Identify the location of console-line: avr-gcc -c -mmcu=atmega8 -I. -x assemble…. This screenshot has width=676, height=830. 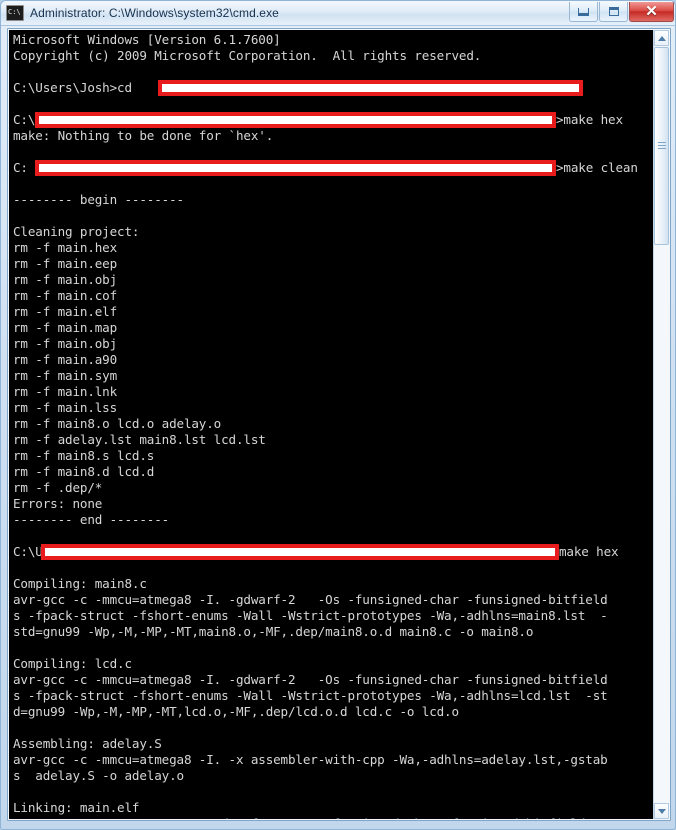
(333, 760).